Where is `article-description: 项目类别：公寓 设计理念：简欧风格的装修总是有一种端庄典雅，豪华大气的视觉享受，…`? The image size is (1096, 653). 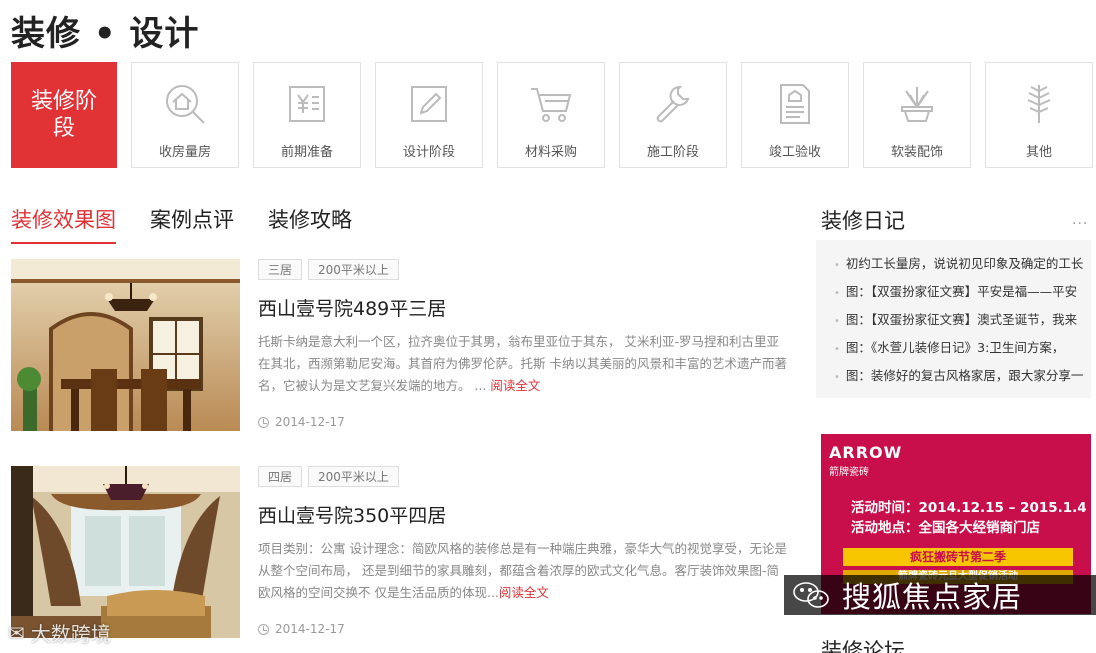 article-description: 项目类别：公寓 设计理念：简欧风格的装修总是有一种端庄典雅，豪华大气的视觉享受，… is located at coordinates (523, 571).